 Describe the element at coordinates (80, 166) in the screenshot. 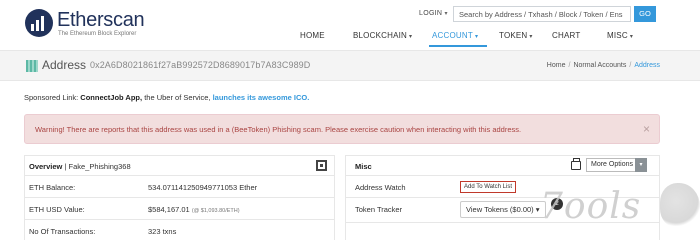

I see `overview-title: Overview | Fake_Phishing368` at that location.